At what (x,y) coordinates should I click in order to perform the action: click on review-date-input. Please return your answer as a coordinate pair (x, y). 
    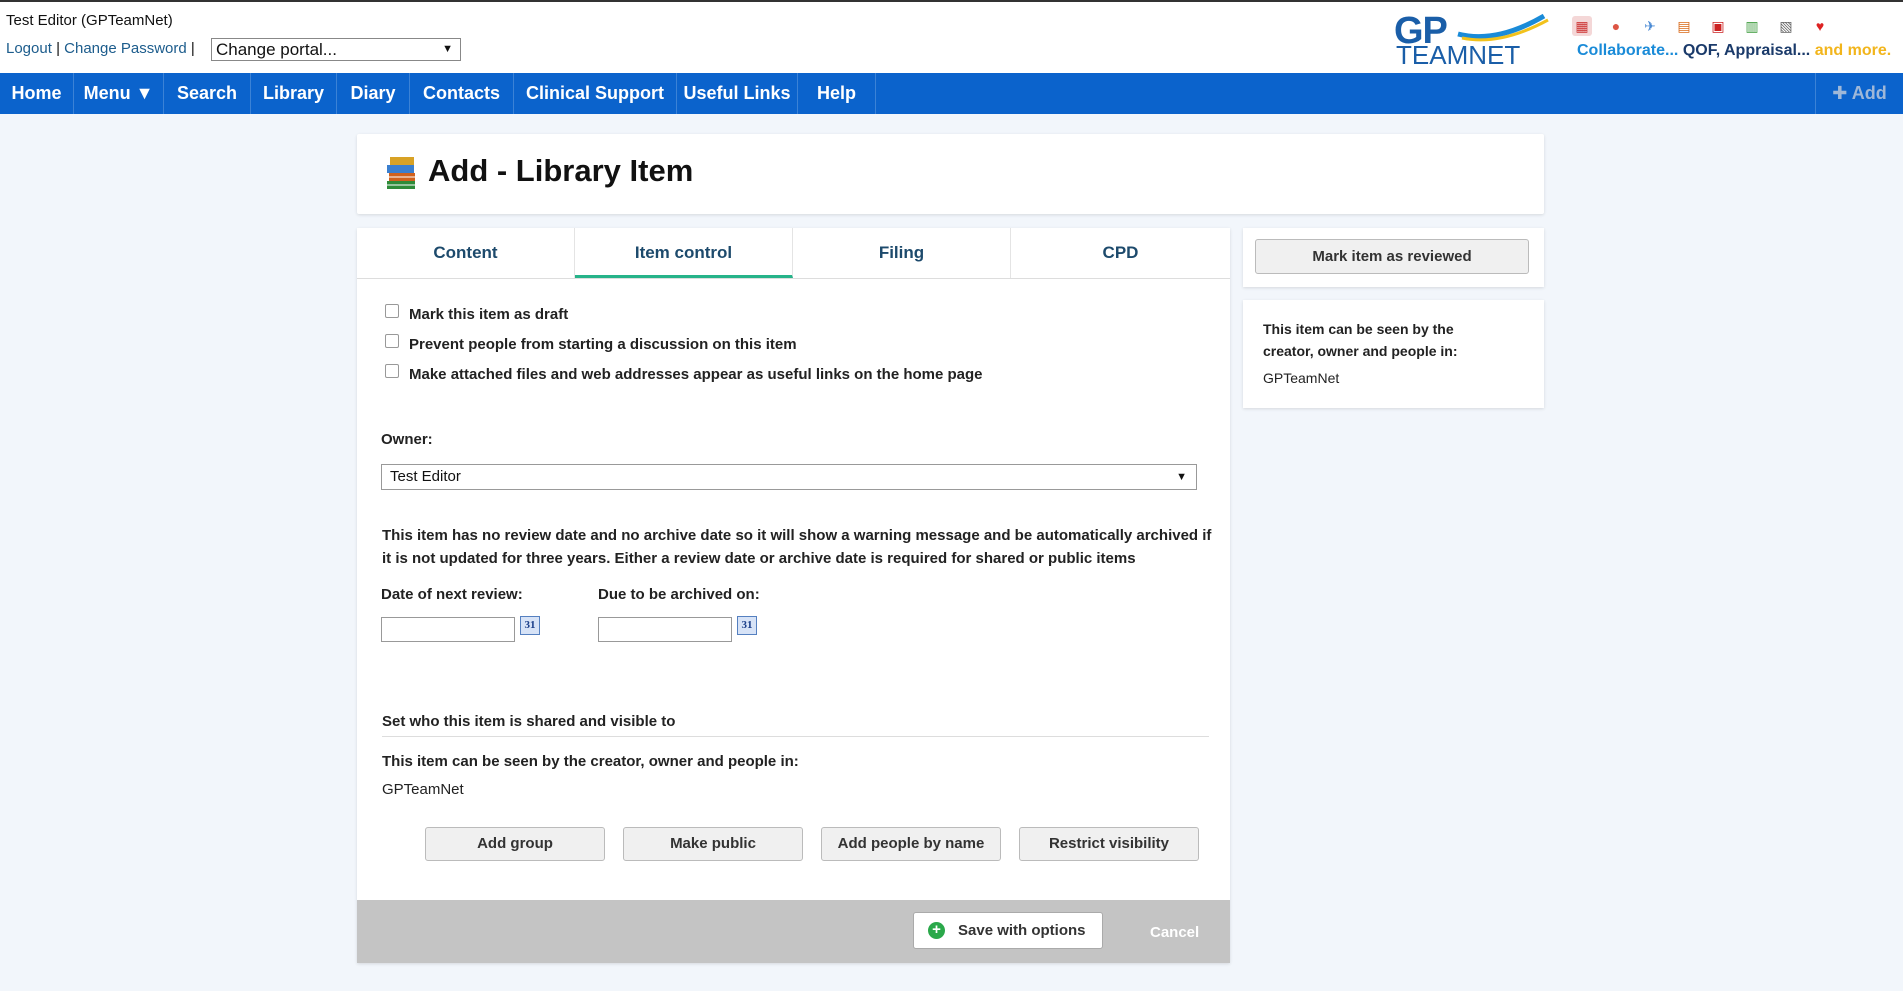
    Looking at the image, I should click on (448, 629).